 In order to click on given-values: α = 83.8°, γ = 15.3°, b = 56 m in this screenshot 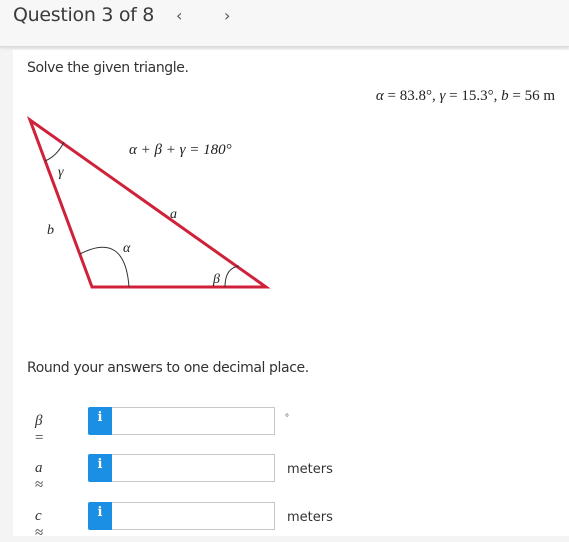, I will do `click(465, 96)`.